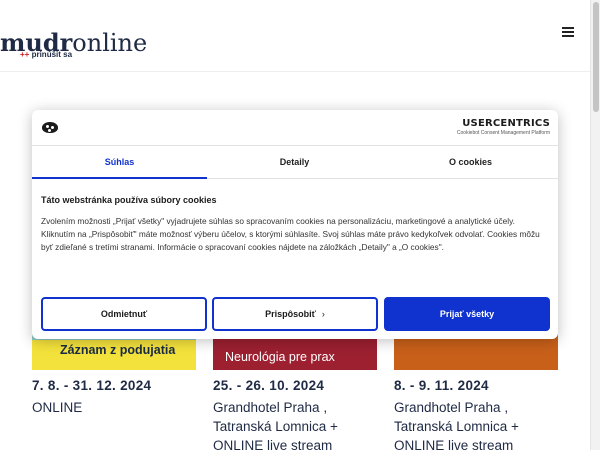 This screenshot has width=600, height=450. Describe the element at coordinates (129, 200) in the screenshot. I see `consent-title: Táto webstránka používa súbory cookies` at that location.